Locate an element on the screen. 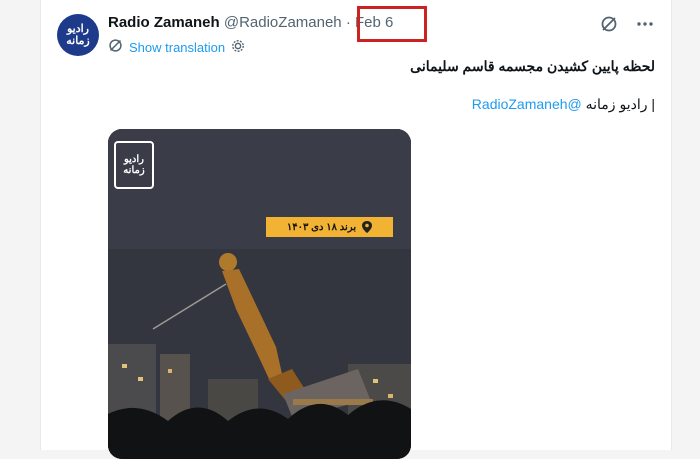 The height and width of the screenshot is (459, 700). watermark-text-2: زمانه is located at coordinates (134, 170).